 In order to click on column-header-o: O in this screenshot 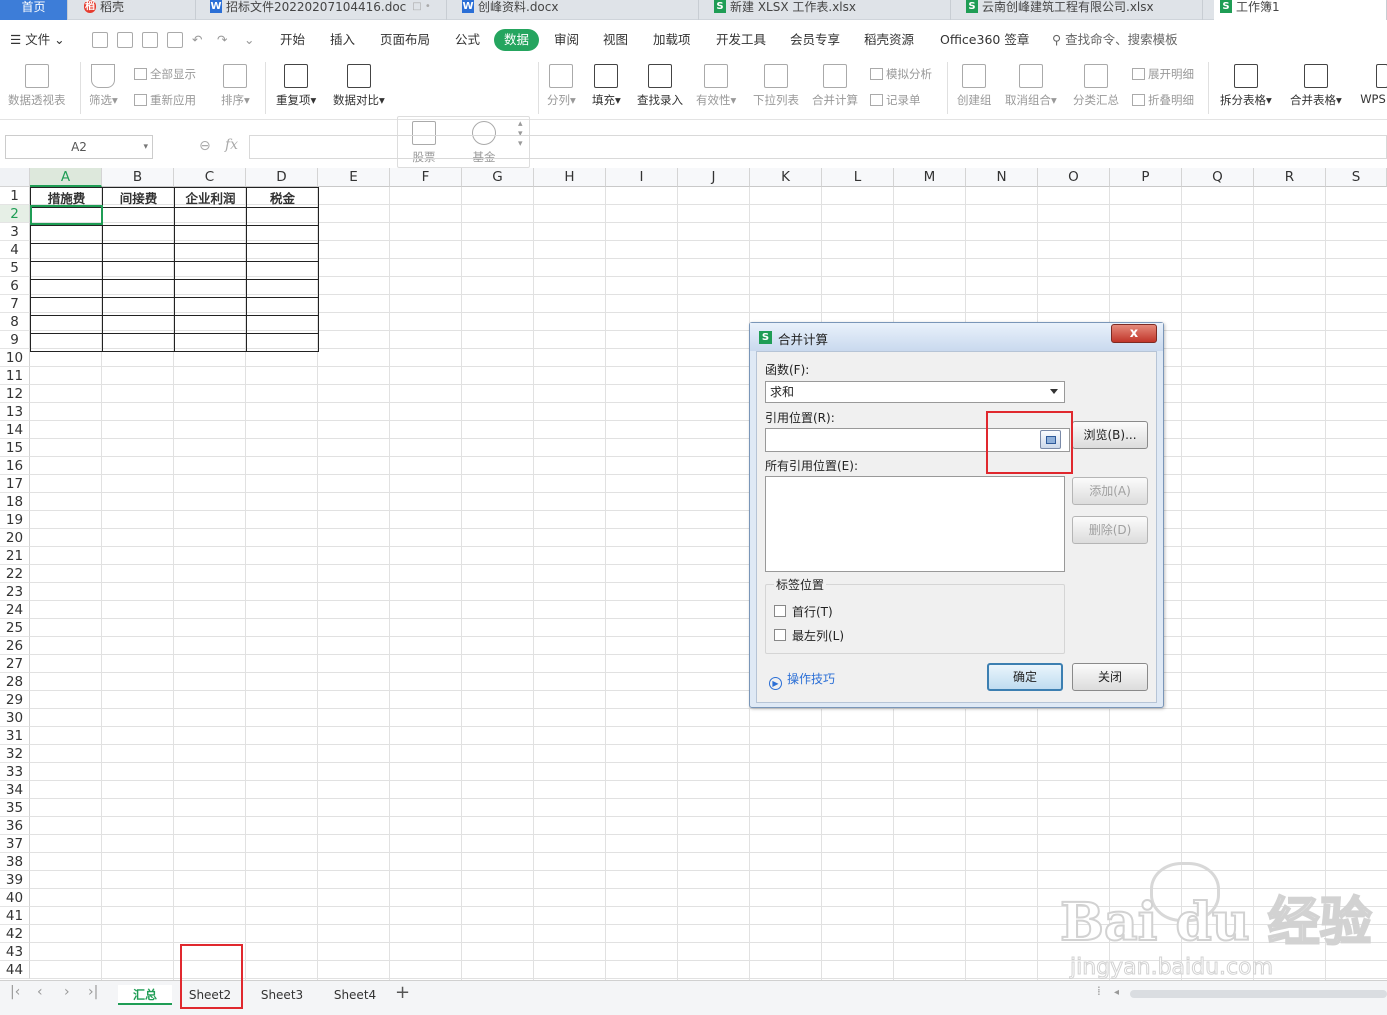, I will do `click(1074, 177)`.